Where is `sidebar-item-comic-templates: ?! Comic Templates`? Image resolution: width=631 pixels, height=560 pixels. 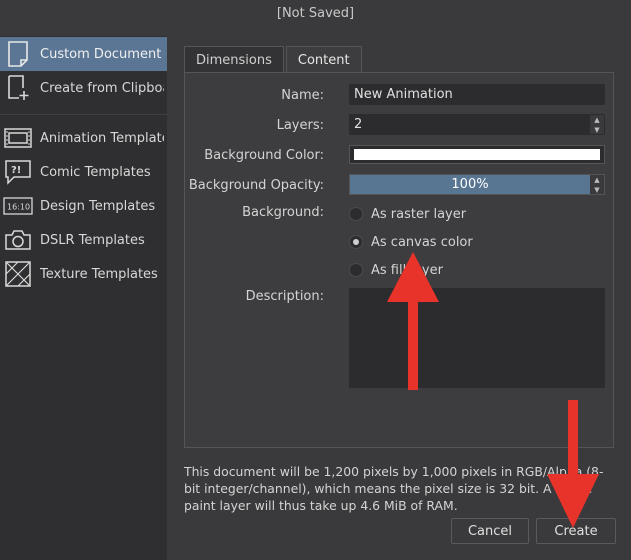 sidebar-item-comic-templates: ?! Comic Templates is located at coordinates (83, 172).